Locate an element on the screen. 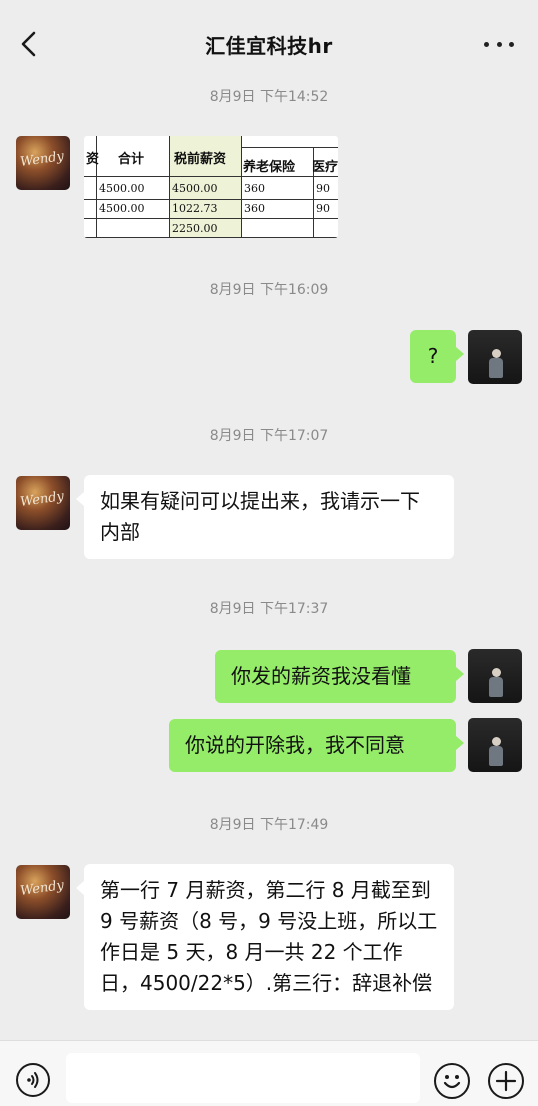  timestamp: 8月9日 下午17:07 is located at coordinates (269, 436).